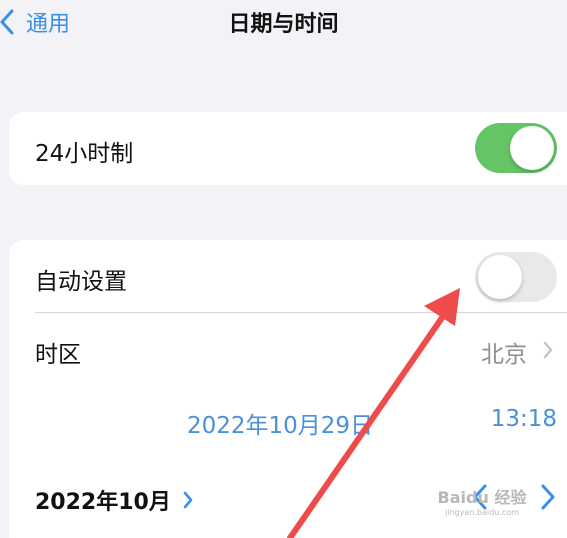  What do you see at coordinates (84, 154) in the screenshot?
I see `24-hour-label: 24小时制` at bounding box center [84, 154].